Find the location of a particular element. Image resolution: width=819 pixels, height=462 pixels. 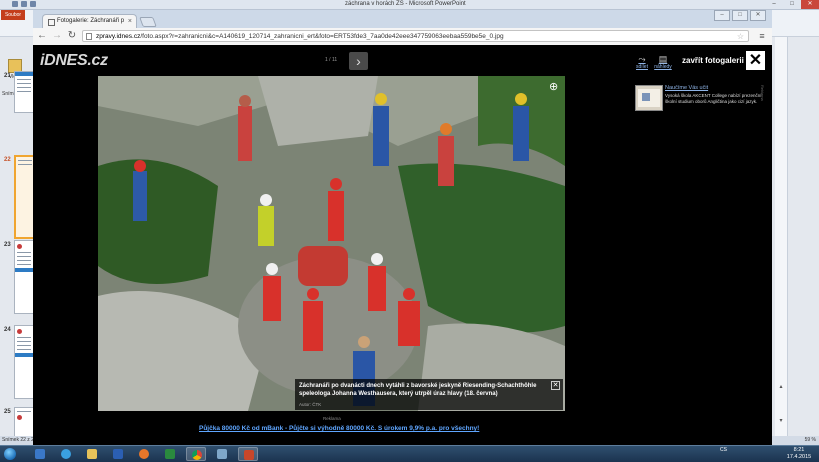

media-player-icon is located at coordinates (40, 454).